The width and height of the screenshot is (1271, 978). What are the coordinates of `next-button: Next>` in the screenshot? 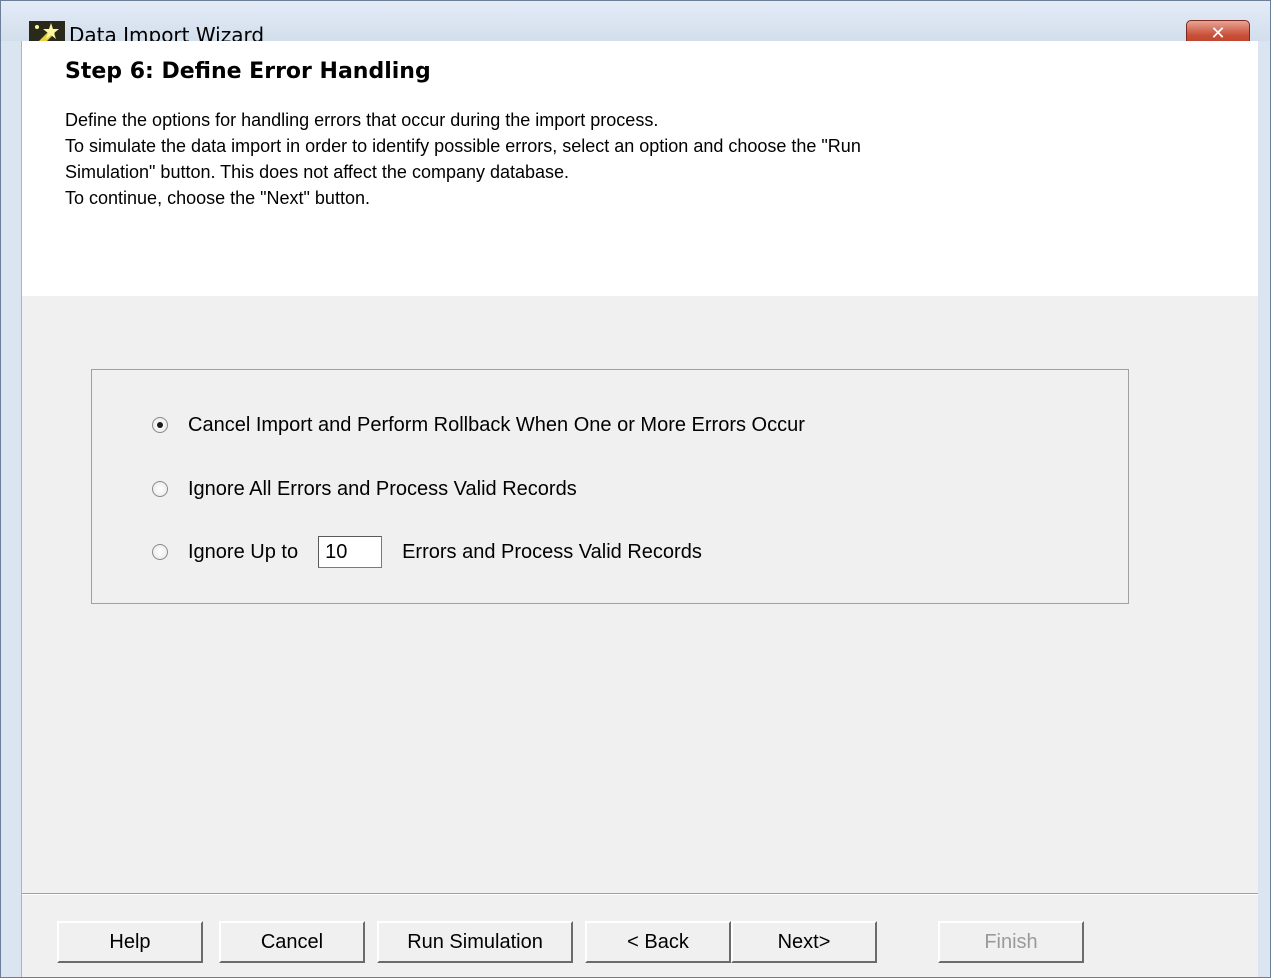 It's located at (804, 942).